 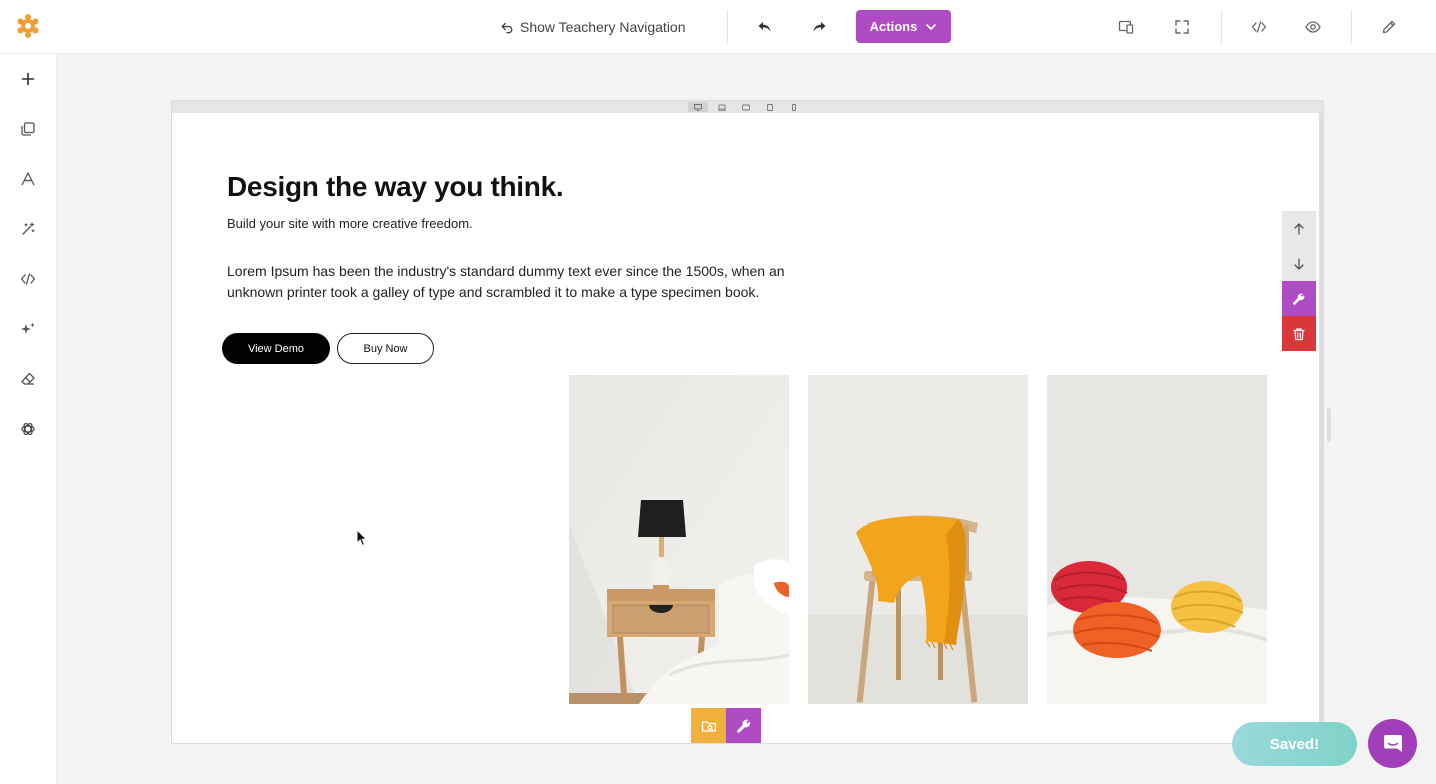 I want to click on magic-wand-button, so click(x=28, y=229).